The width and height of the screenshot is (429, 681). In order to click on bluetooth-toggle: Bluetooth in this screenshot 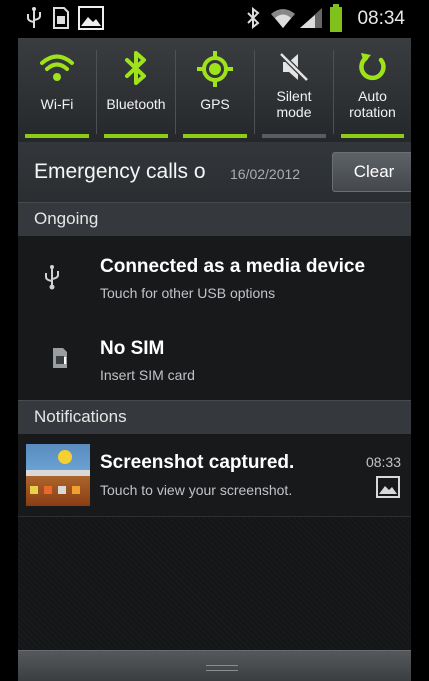, I will do `click(136, 90)`.